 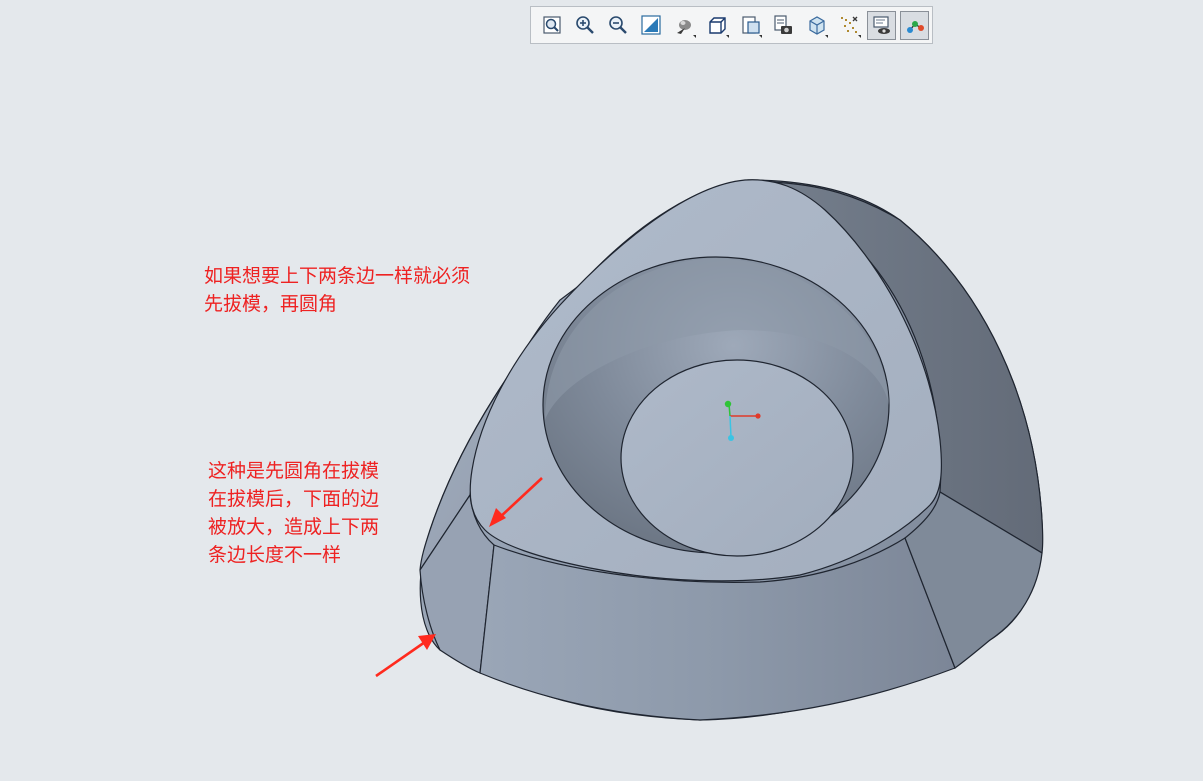 I want to click on csys-z-dot, so click(x=731, y=438).